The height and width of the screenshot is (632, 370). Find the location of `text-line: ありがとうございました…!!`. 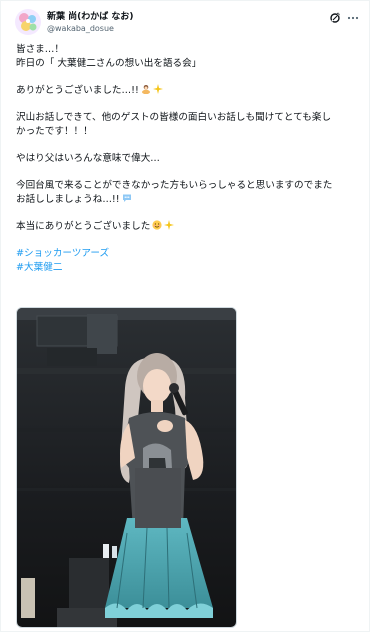

text-line: ありがとうございました…!! is located at coordinates (77, 90).